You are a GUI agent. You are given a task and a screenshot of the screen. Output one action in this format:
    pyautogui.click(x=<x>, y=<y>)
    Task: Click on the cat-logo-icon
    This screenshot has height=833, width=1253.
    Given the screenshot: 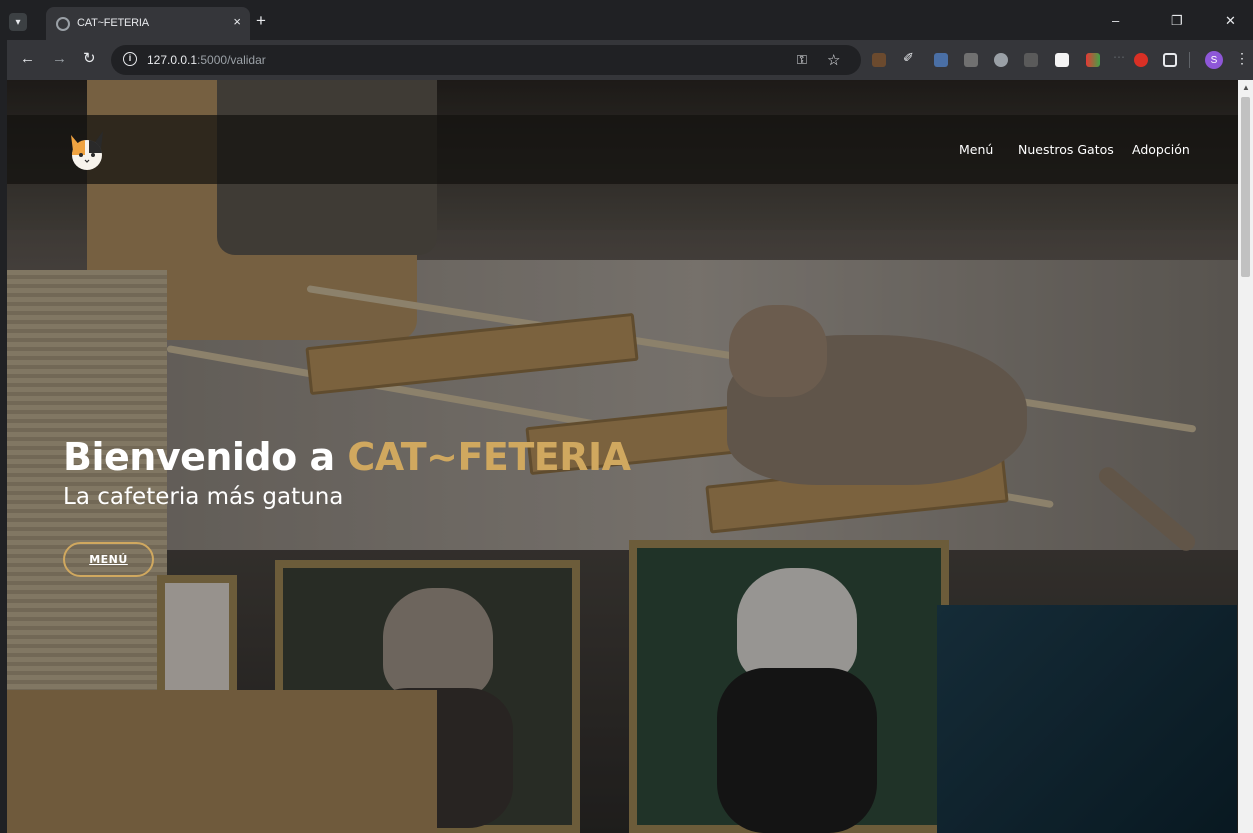 What is the action you would take?
    pyautogui.click(x=87, y=149)
    